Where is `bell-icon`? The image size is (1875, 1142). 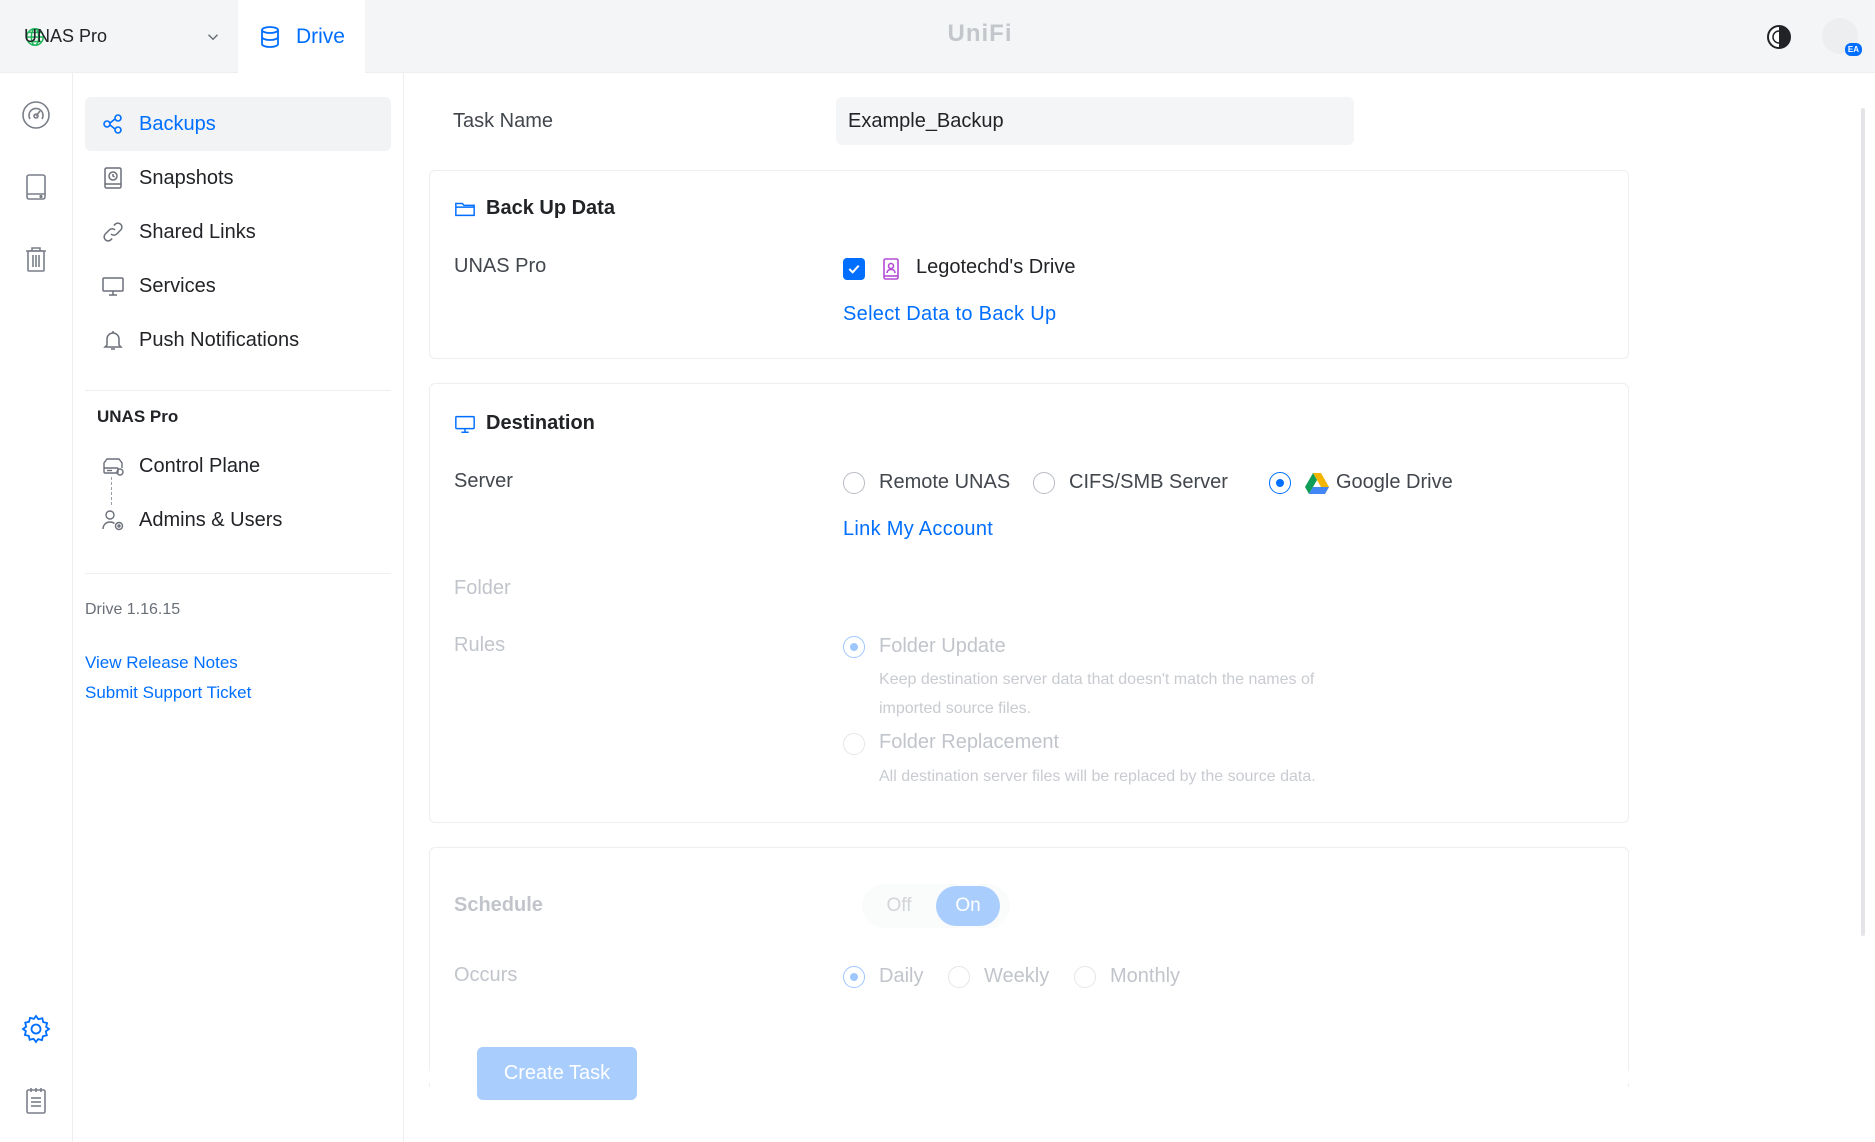
bell-icon is located at coordinates (113, 340).